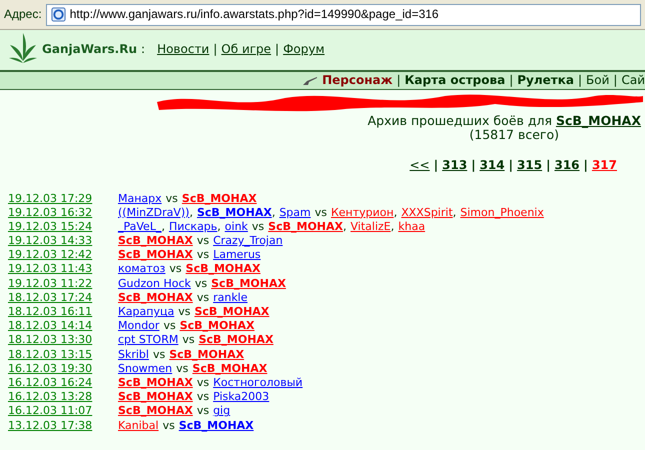  I want to click on battle-date-link: 19.12.03 14:33, so click(63, 241).